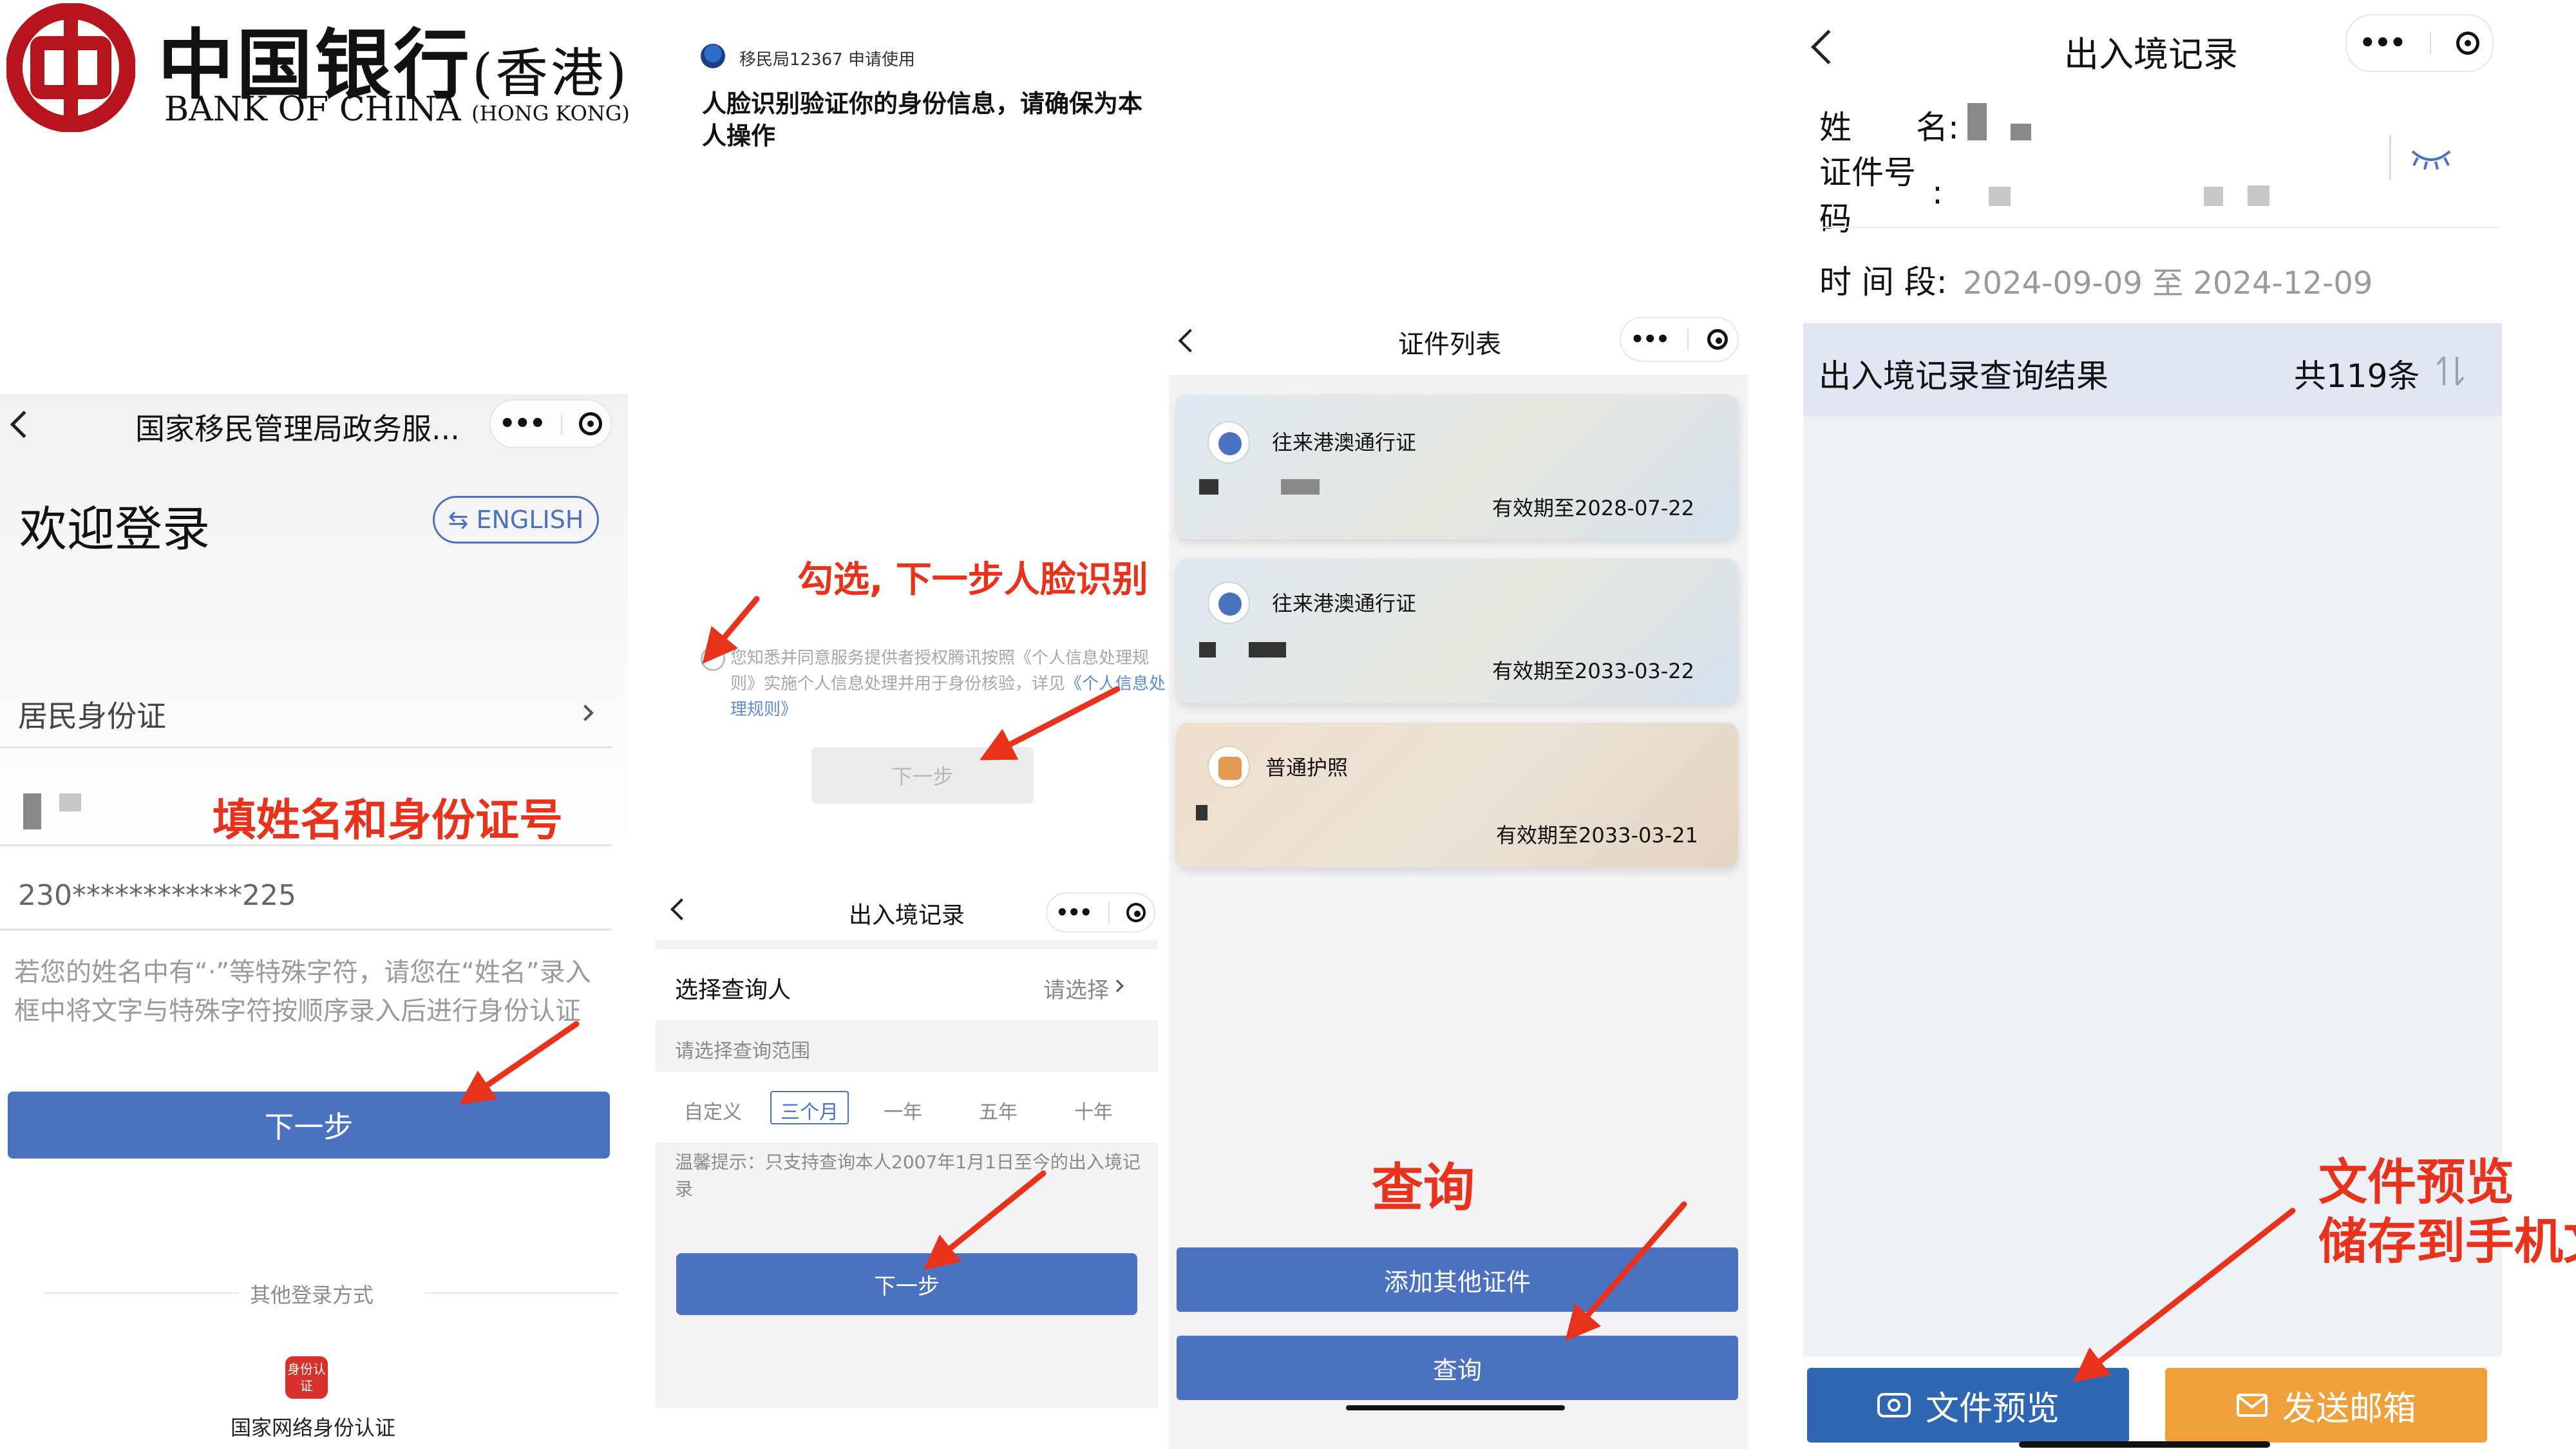 The height and width of the screenshot is (1449, 2576). Describe the element at coordinates (984, 1220) in the screenshot. I see `arrow-to-query-next` at that location.